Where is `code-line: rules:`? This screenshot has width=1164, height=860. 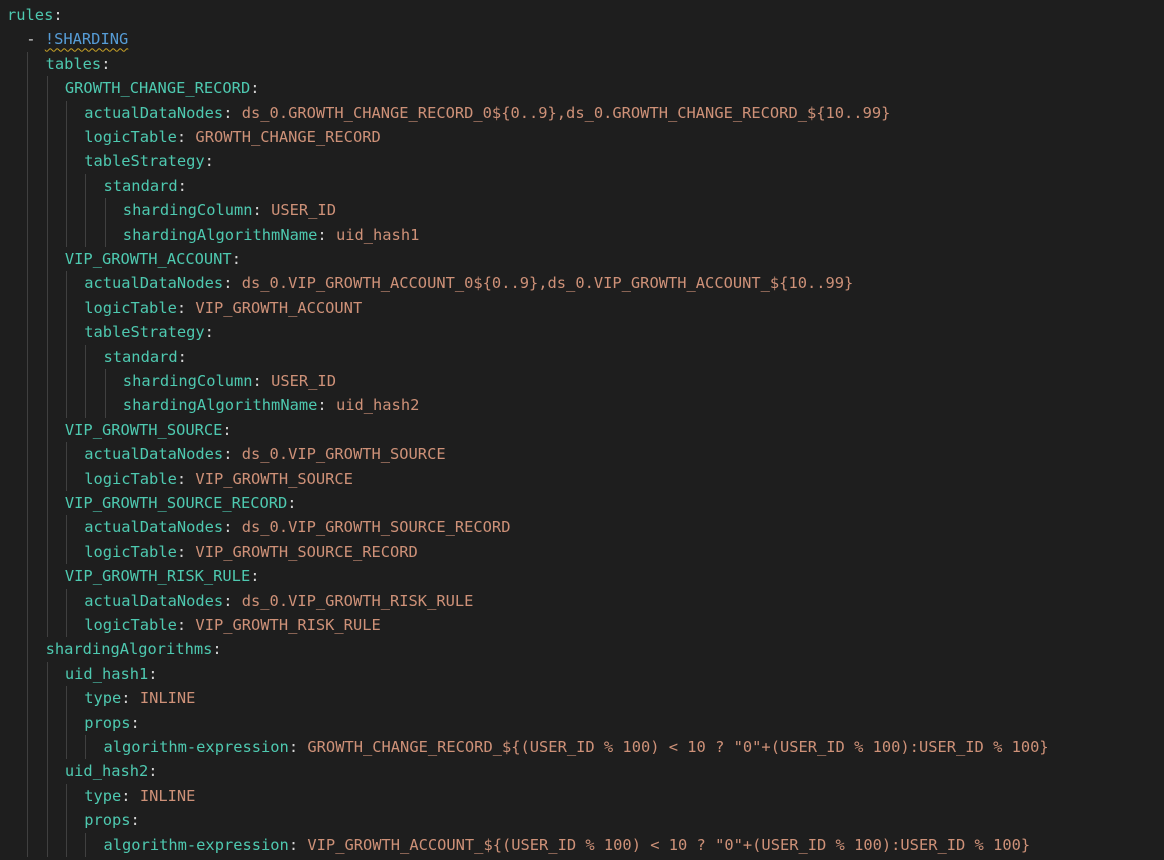
code-line: rules: is located at coordinates (582, 15).